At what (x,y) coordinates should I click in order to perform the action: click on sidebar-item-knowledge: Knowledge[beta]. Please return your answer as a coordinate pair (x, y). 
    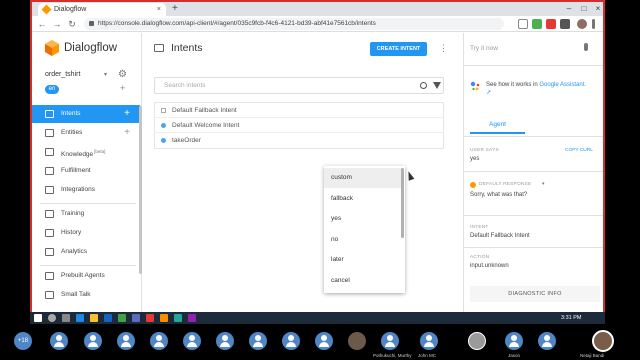
    Looking at the image, I should click on (86, 152).